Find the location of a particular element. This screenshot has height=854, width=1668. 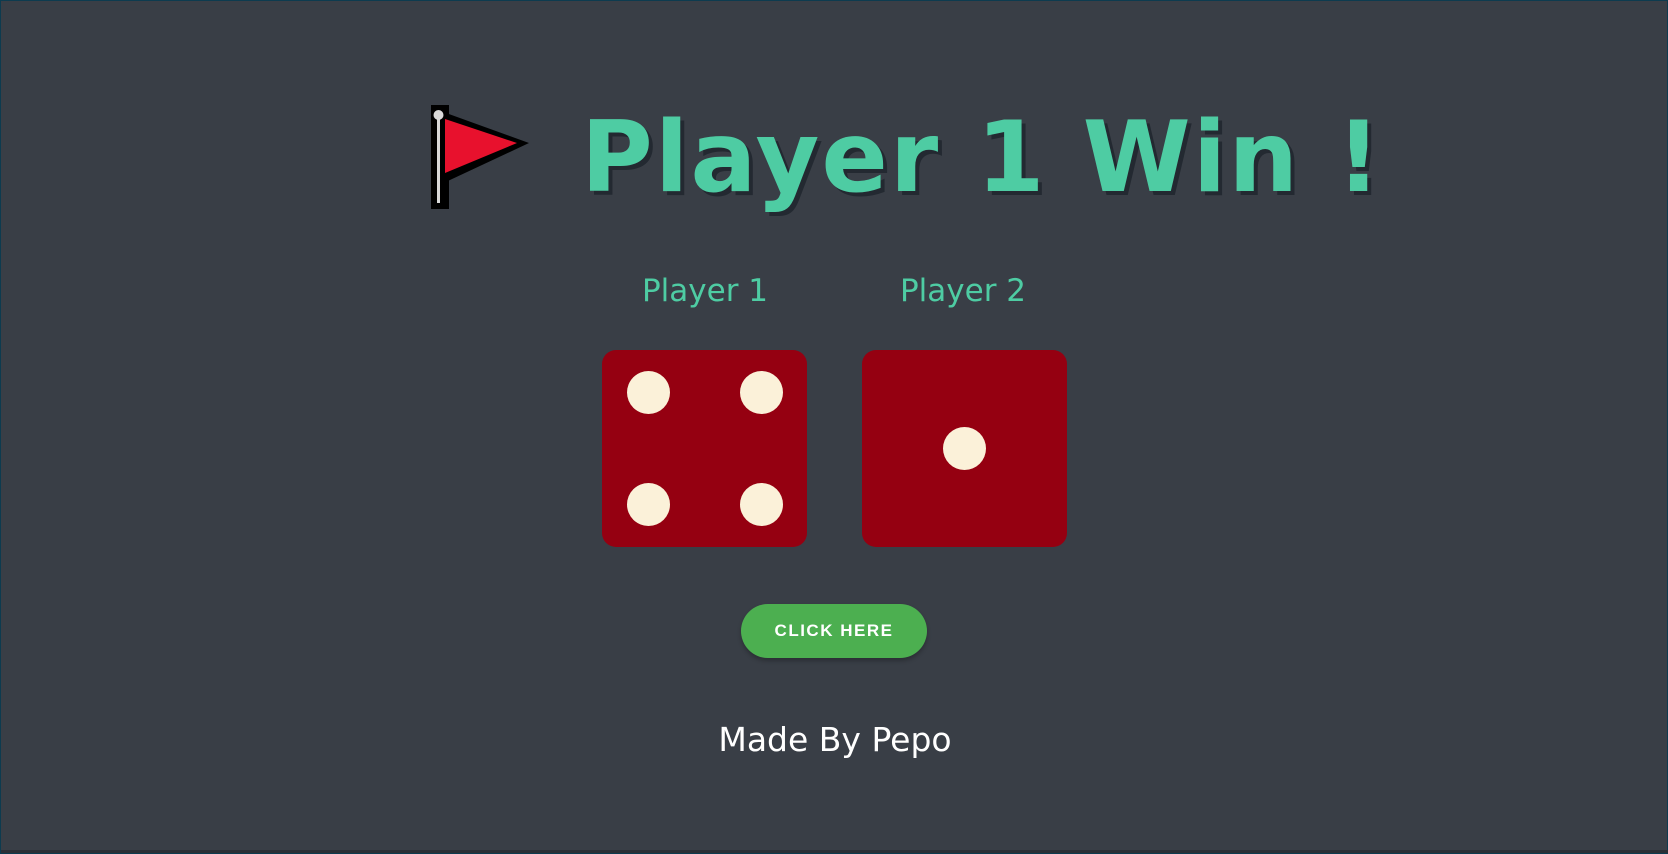

page-title: Player 1 Win ! is located at coordinates (982, 158).